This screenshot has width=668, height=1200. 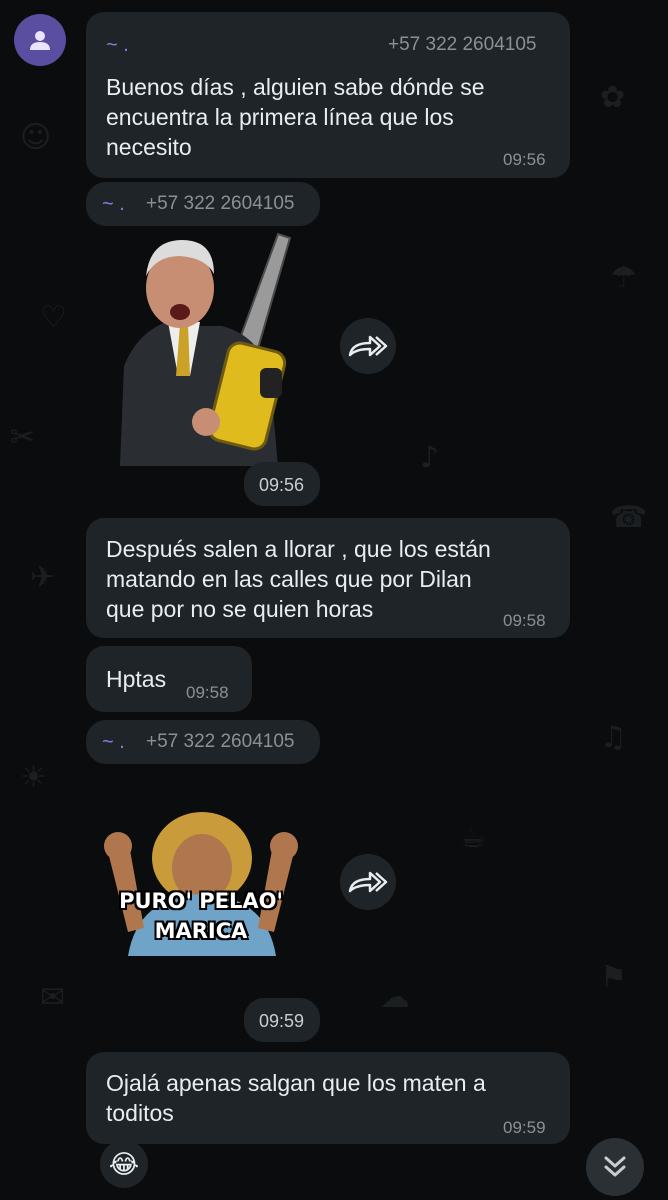 What do you see at coordinates (201, 901) in the screenshot?
I see `sticker-caption-line: PURO' PELAO'` at bounding box center [201, 901].